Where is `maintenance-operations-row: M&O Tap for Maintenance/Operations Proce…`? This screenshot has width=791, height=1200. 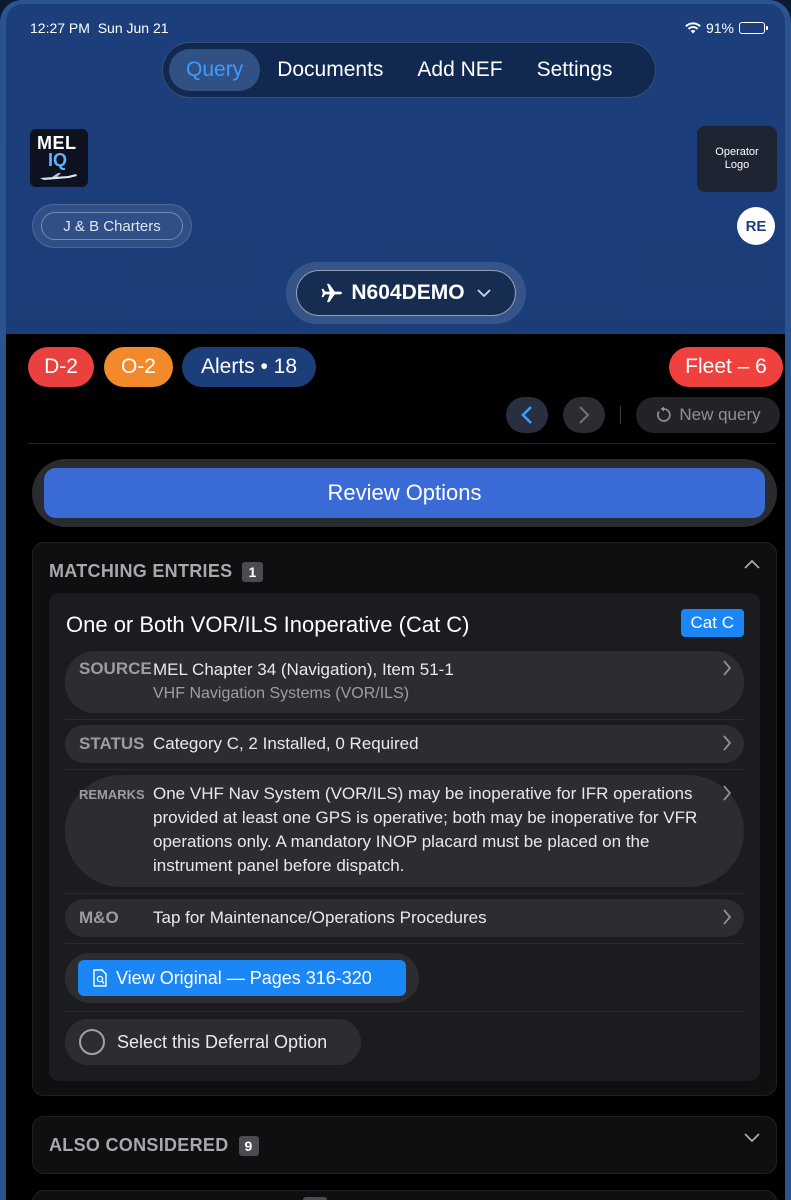
maintenance-operations-row: M&O Tap for Maintenance/Operations Proce… is located at coordinates (404, 918).